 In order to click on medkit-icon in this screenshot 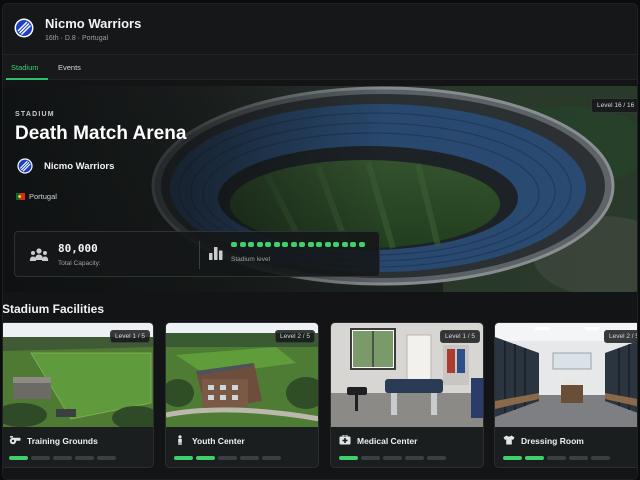, I will do `click(345, 440)`.